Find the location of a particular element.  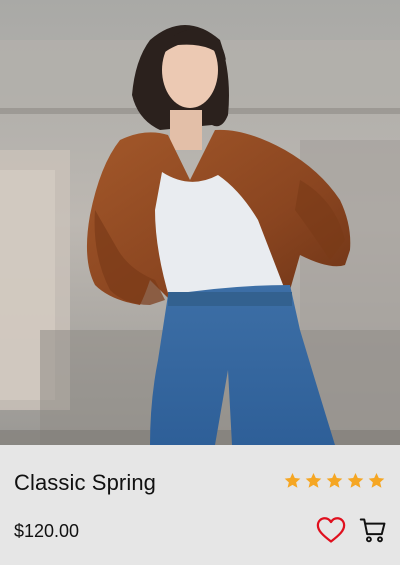

favorite-button is located at coordinates (331, 530).